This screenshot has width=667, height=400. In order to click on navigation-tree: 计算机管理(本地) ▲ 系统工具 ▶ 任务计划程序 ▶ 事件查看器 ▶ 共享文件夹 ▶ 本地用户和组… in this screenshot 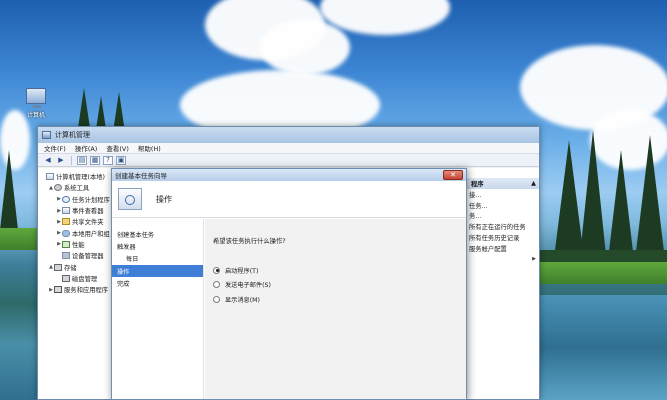, I will do `click(76, 283)`.